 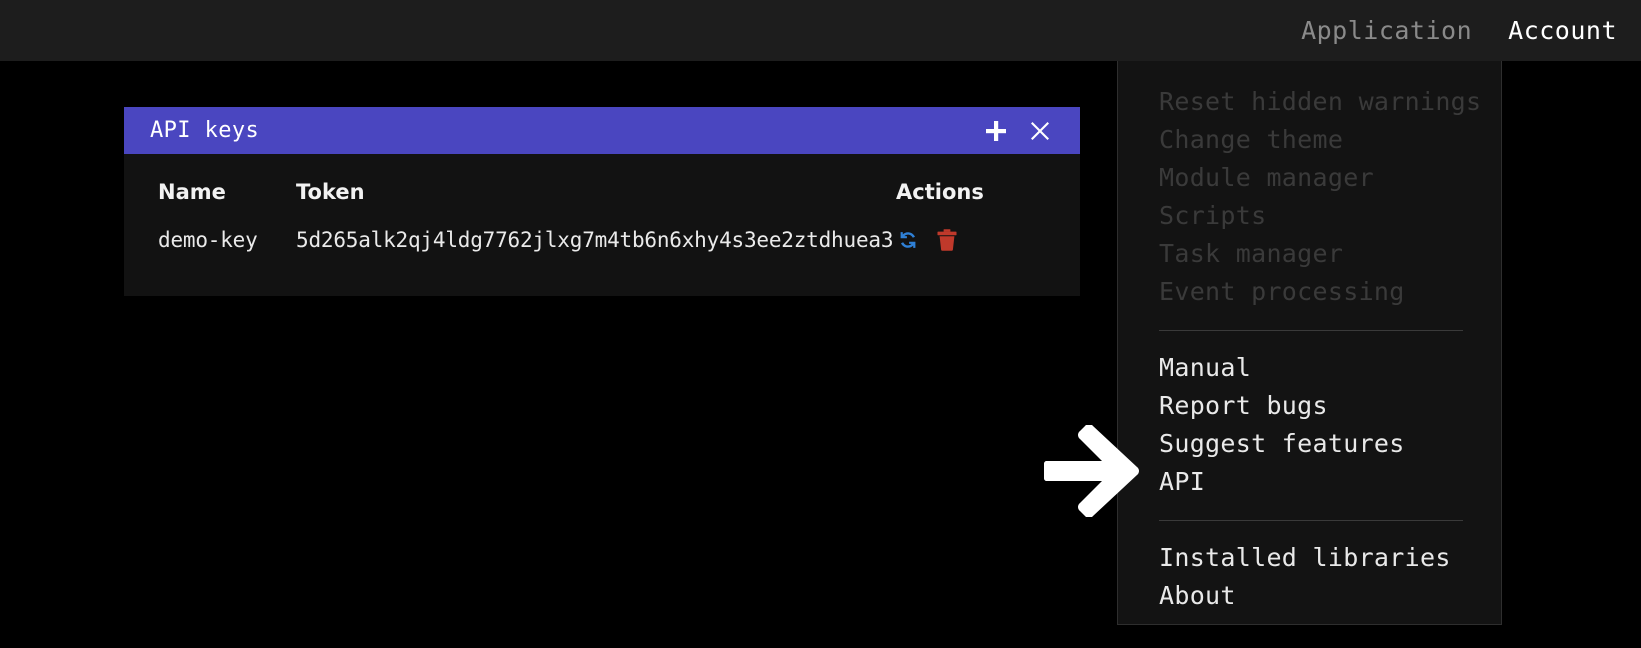 What do you see at coordinates (1309, 406) in the screenshot?
I see `menu-item-report-bugs: Report bugs` at bounding box center [1309, 406].